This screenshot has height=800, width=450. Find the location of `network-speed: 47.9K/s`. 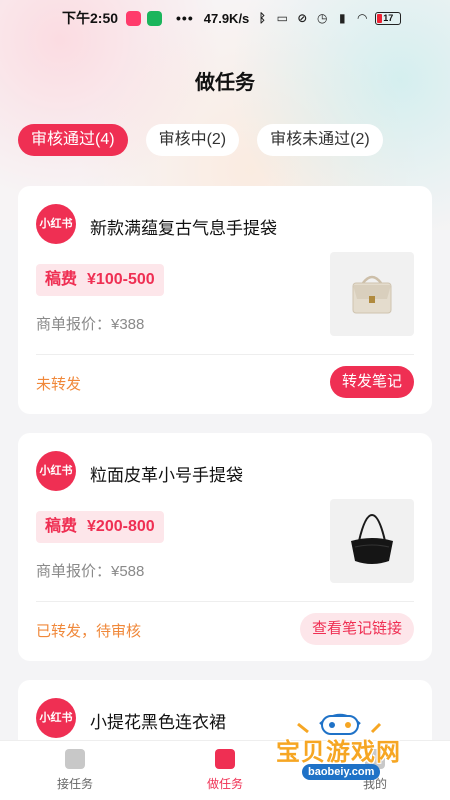

network-speed: 47.9K/s is located at coordinates (226, 18).